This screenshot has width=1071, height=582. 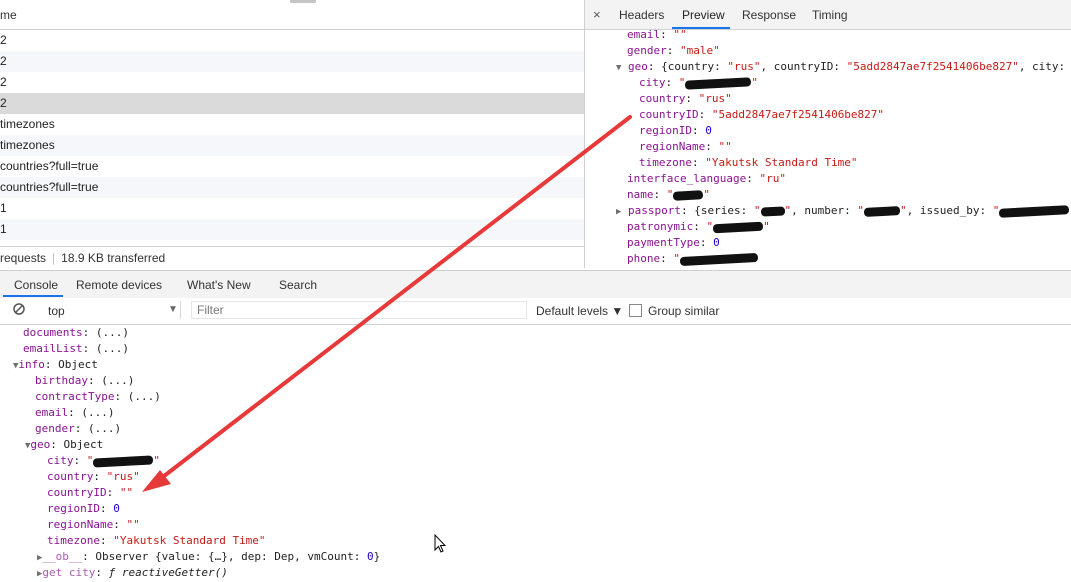 I want to click on console-toolbar: top ▼ Default levels ▼ Group similar, so click(x=535, y=311).